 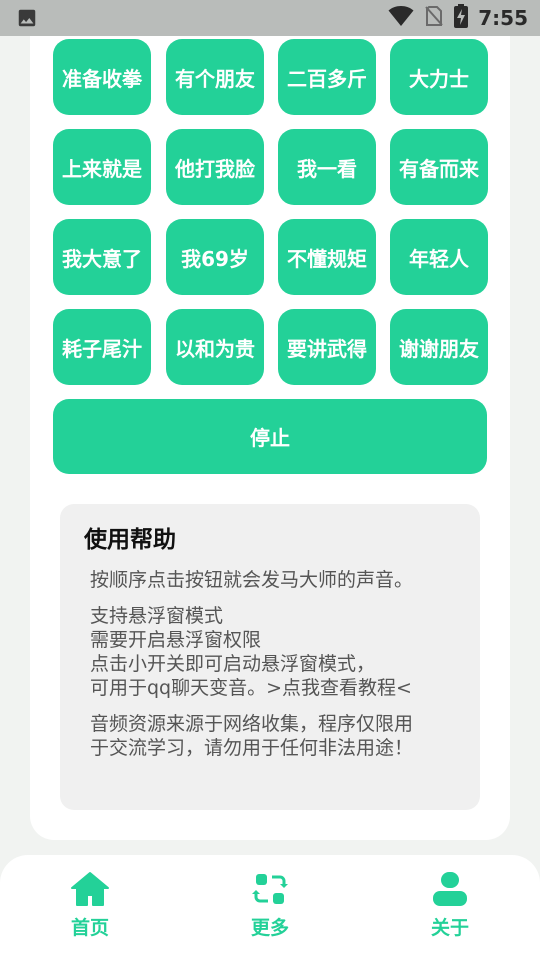 What do you see at coordinates (439, 77) in the screenshot?
I see `sound-button: 大力士` at bounding box center [439, 77].